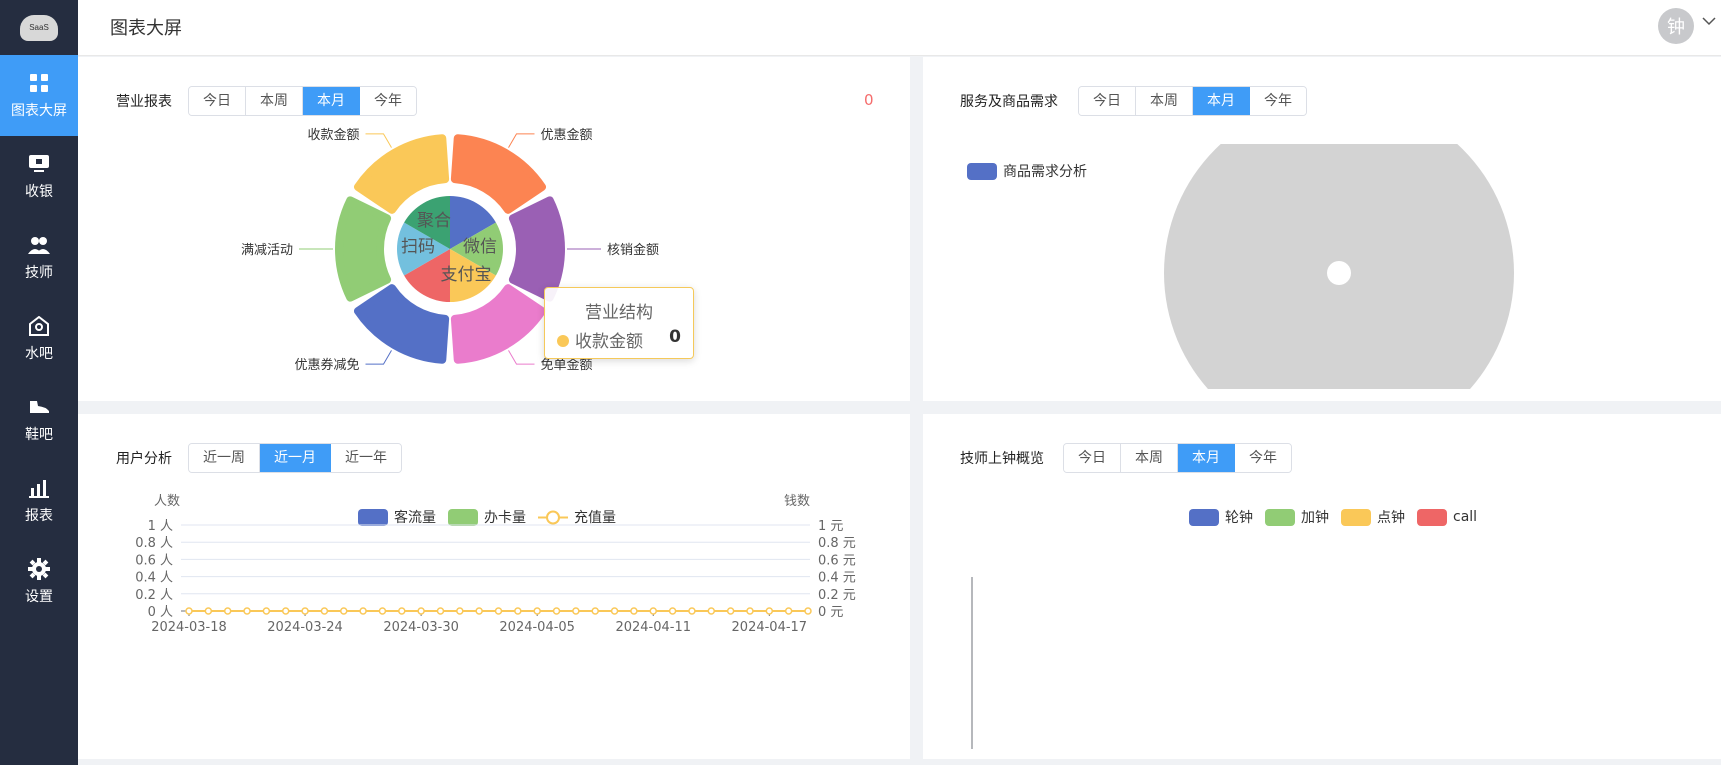  Describe the element at coordinates (39, 257) in the screenshot. I see `sidebar-item-technicians: 技师` at that location.